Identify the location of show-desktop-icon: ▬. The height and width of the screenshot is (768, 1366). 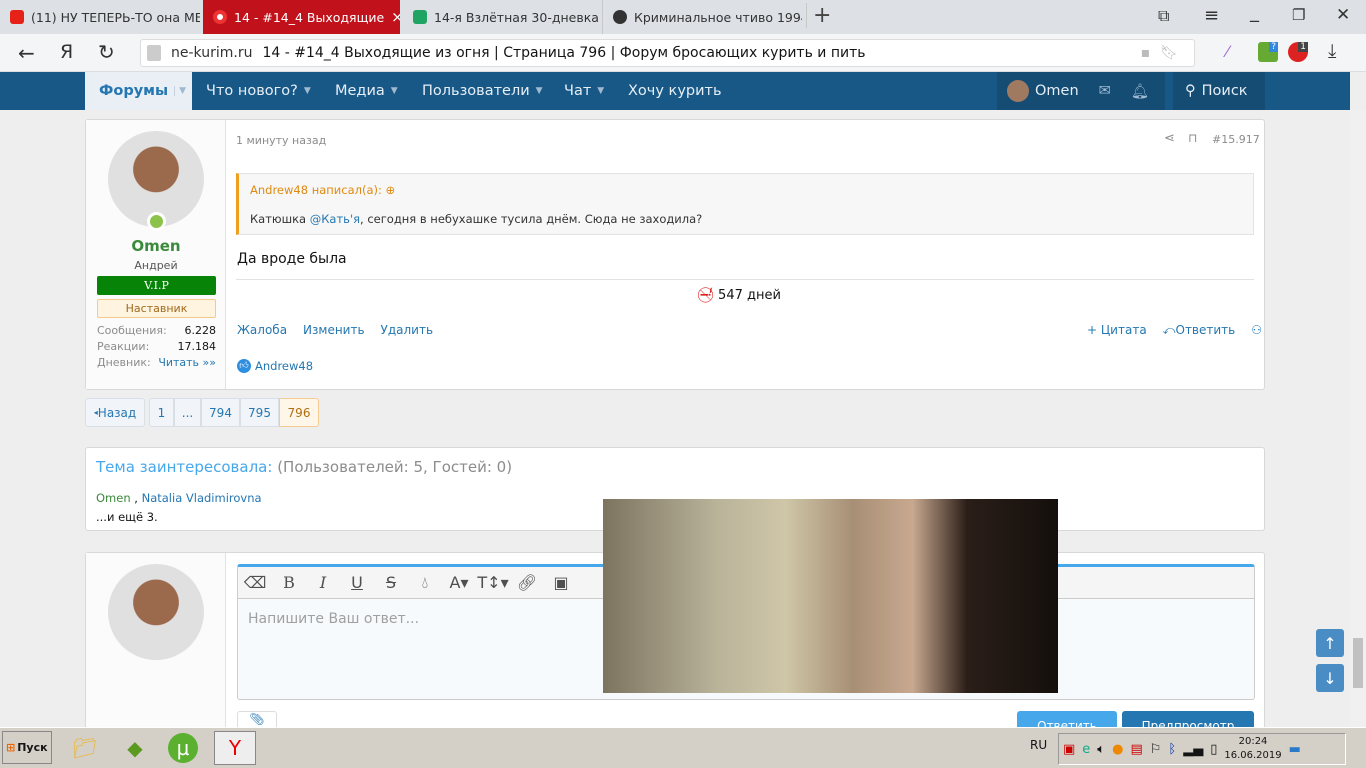
(1295, 749).